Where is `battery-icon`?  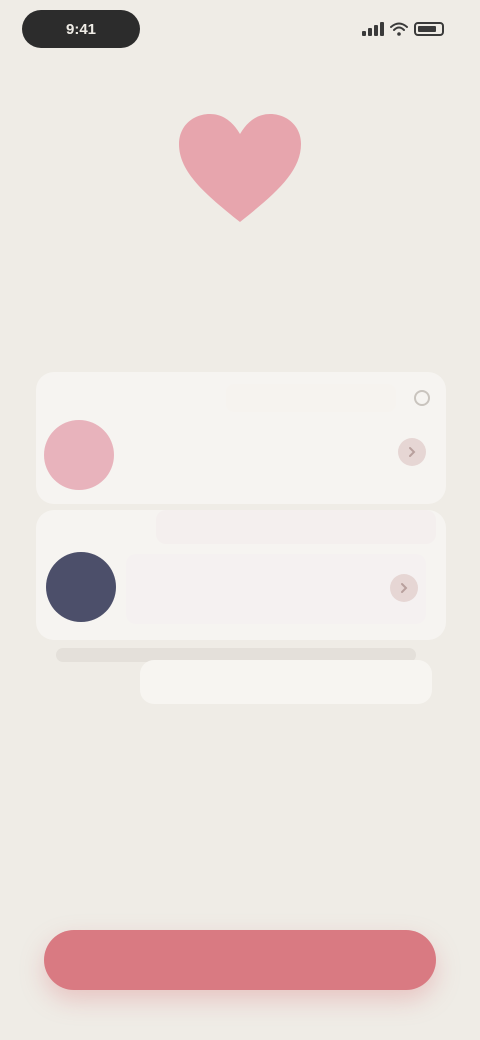
battery-icon is located at coordinates (429, 29).